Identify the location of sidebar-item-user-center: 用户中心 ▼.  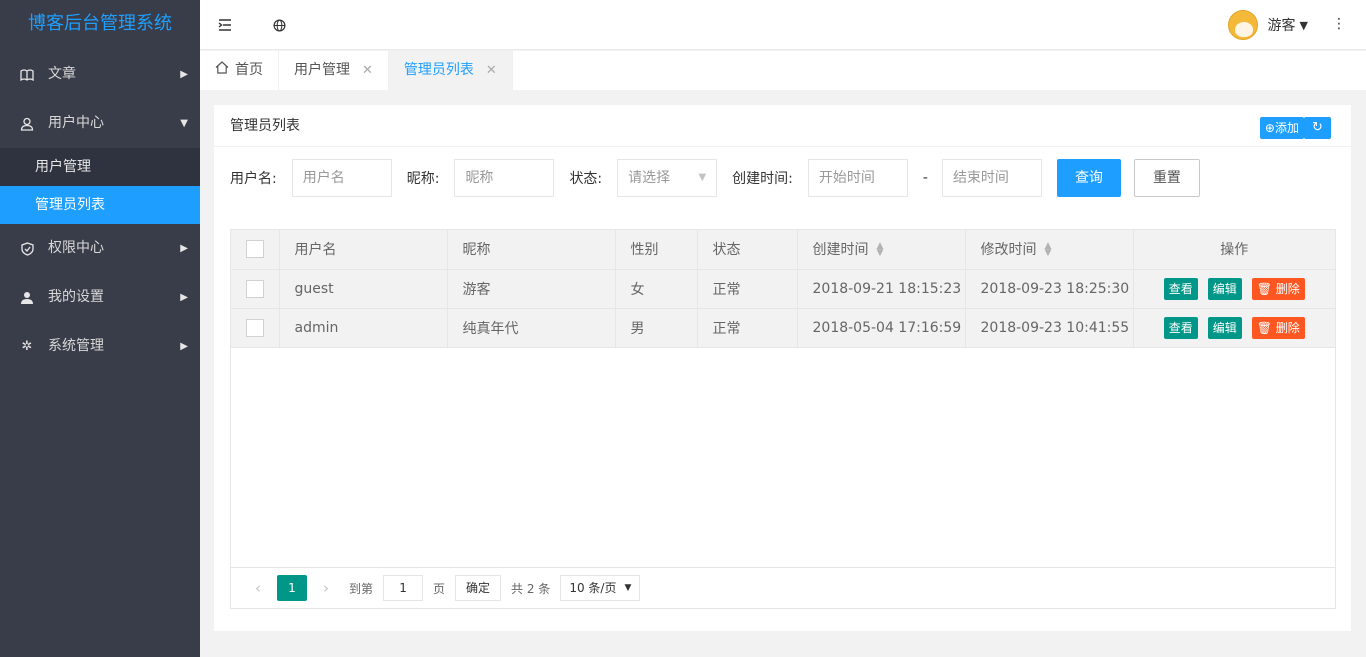
(100, 123).